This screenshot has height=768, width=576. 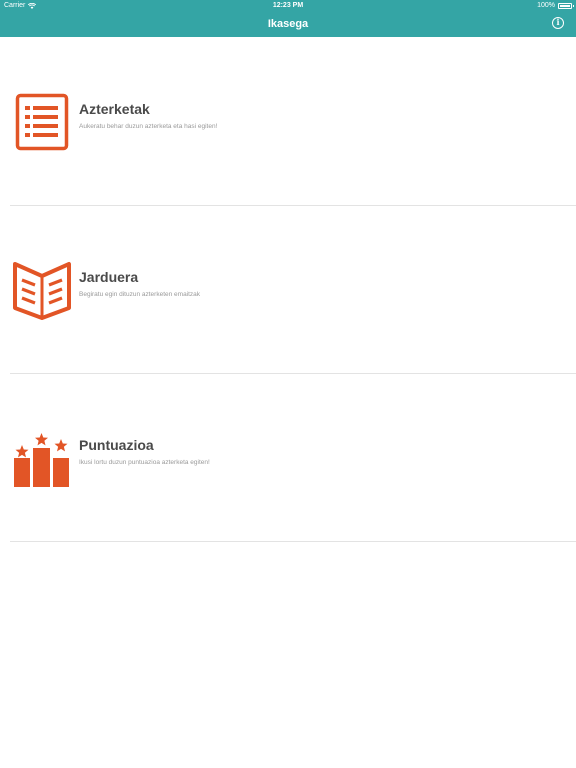 What do you see at coordinates (558, 23) in the screenshot?
I see `info-icon: i` at bounding box center [558, 23].